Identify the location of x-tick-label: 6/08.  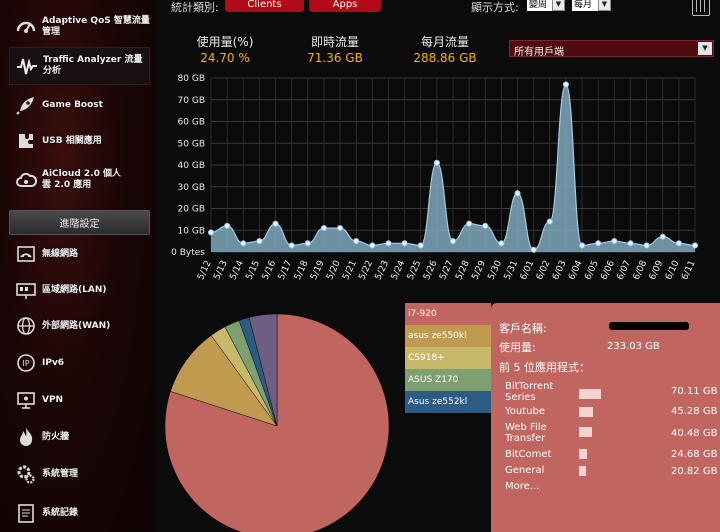
(641, 270).